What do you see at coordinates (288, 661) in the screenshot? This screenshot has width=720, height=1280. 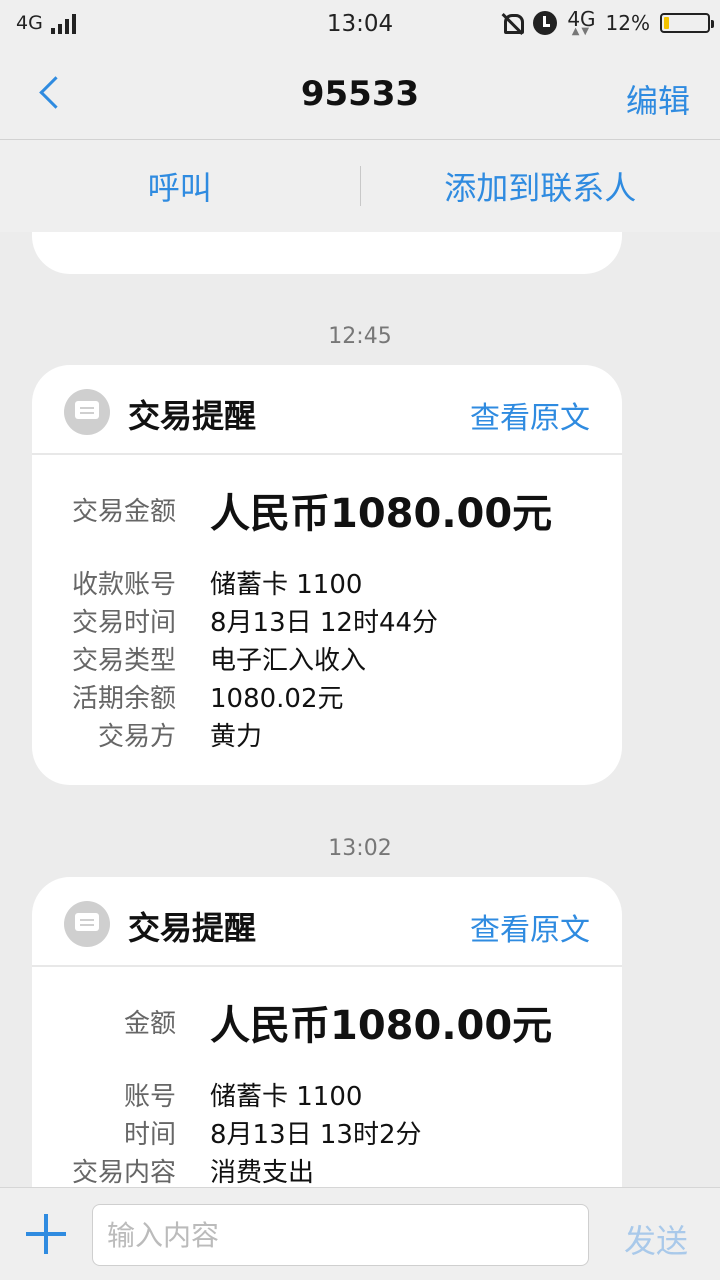 I see `detail-value: 电子汇入收入` at bounding box center [288, 661].